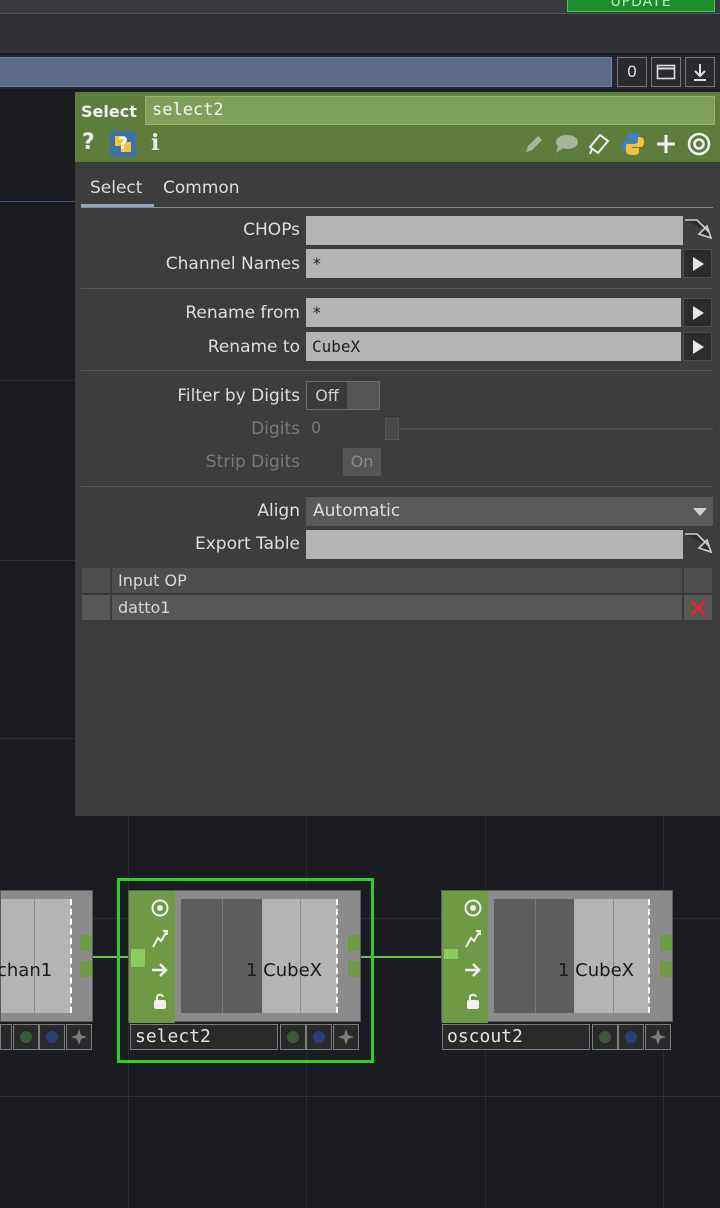  I want to click on align-dropdown: Automatic, so click(509, 511).